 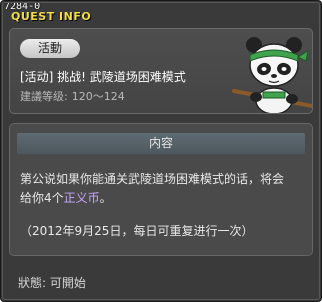 What do you see at coordinates (161, 143) in the screenshot?
I see `content-heading: 内容` at bounding box center [161, 143].